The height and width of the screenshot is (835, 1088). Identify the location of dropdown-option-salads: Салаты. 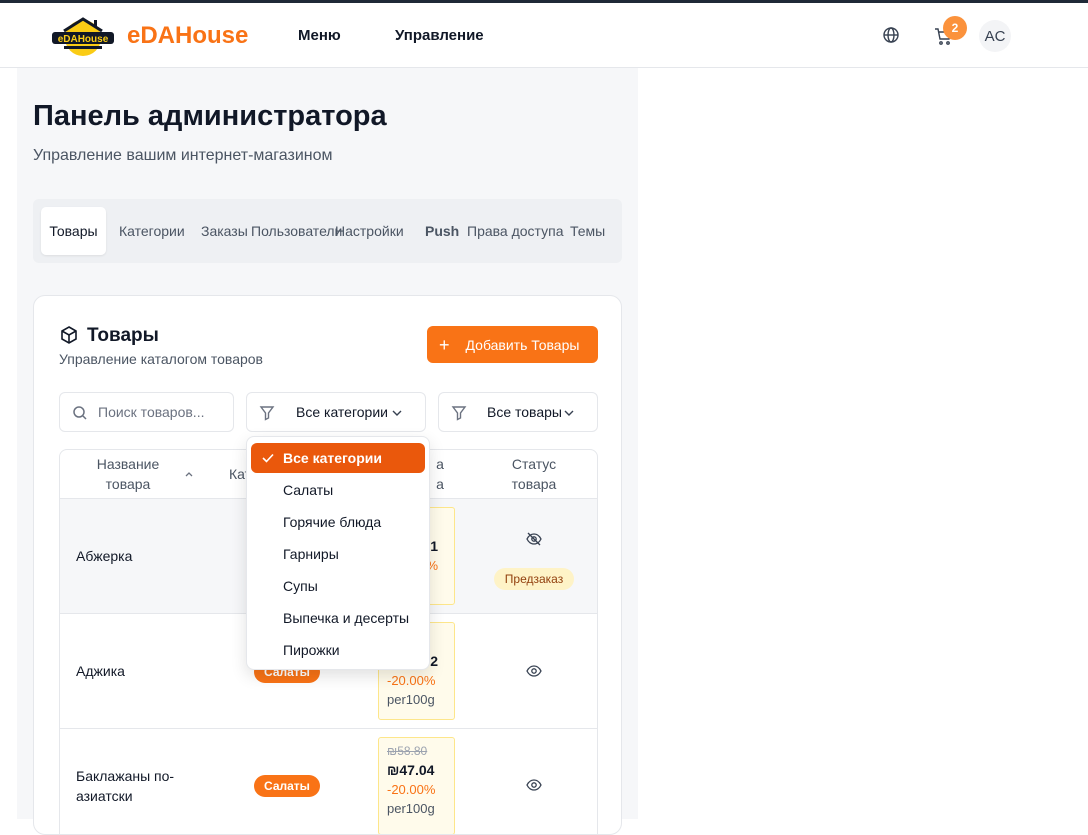
(338, 490).